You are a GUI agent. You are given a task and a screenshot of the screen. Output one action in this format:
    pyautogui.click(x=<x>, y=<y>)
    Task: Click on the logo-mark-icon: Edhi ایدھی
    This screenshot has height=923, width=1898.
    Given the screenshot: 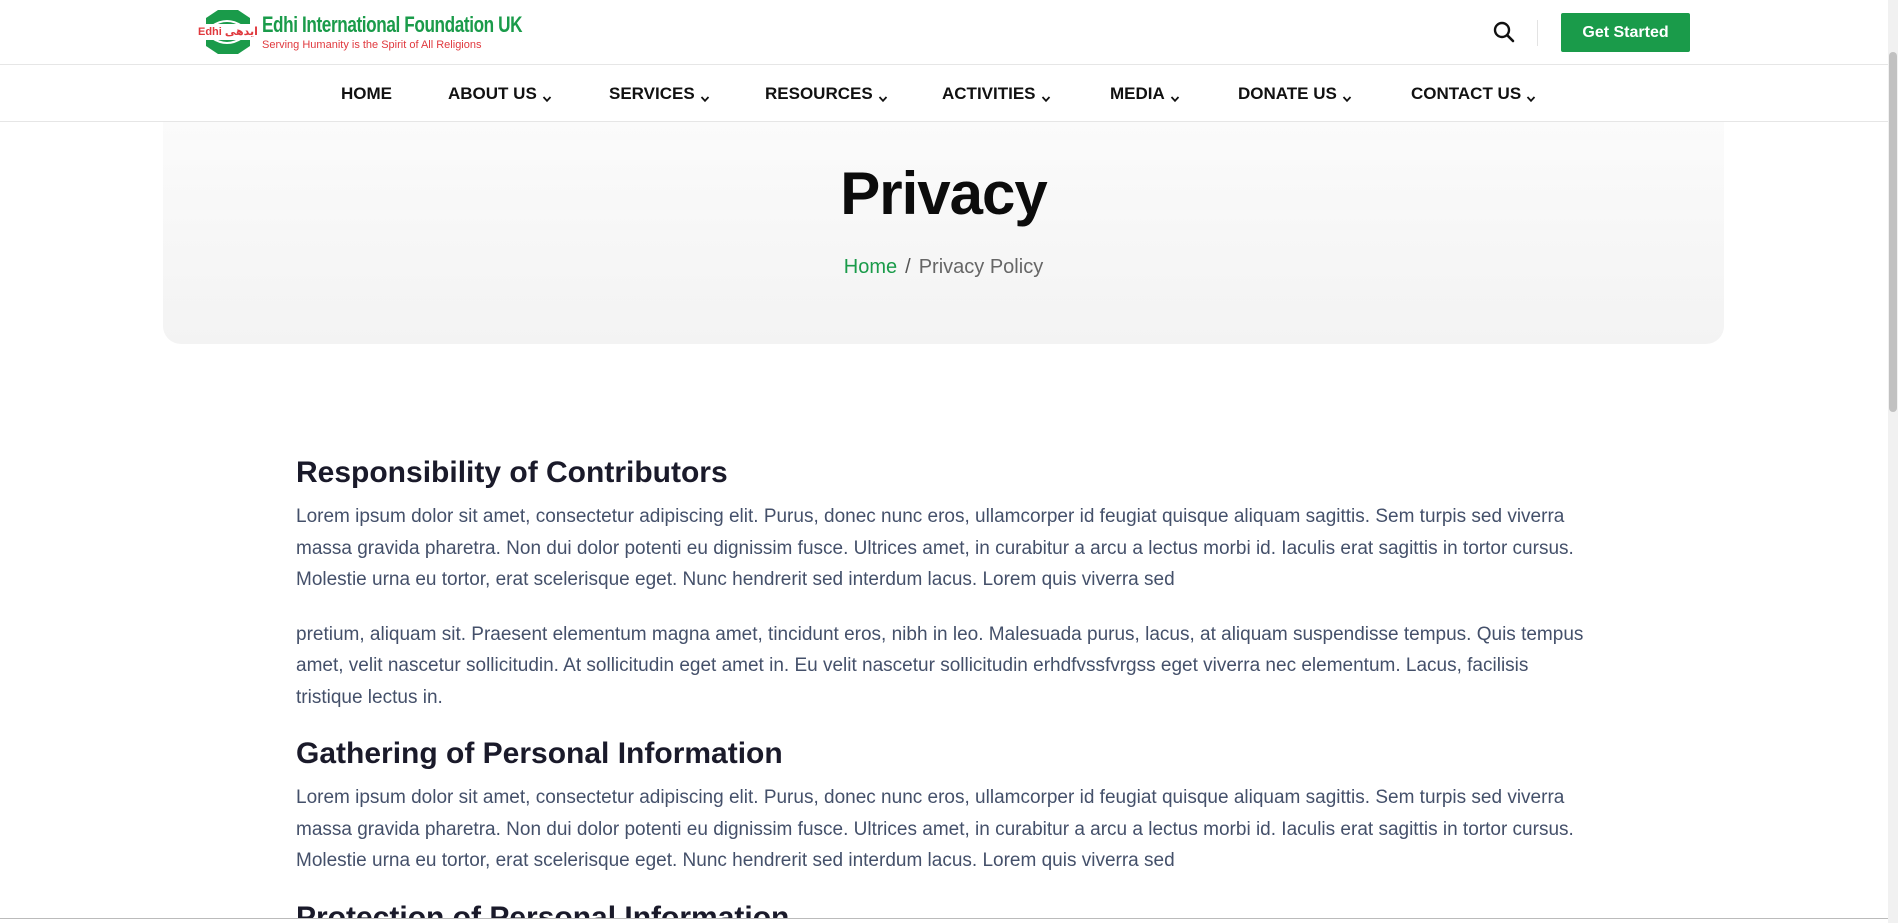 What is the action you would take?
    pyautogui.click(x=228, y=32)
    